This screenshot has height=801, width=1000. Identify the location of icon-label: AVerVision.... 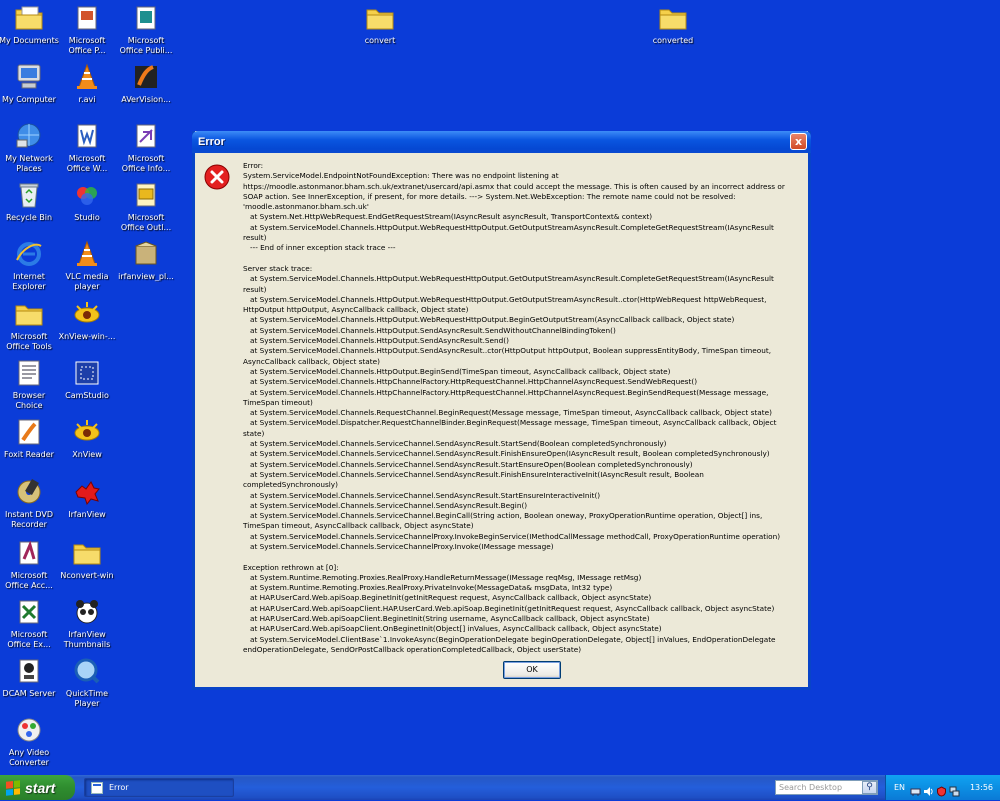
(146, 99).